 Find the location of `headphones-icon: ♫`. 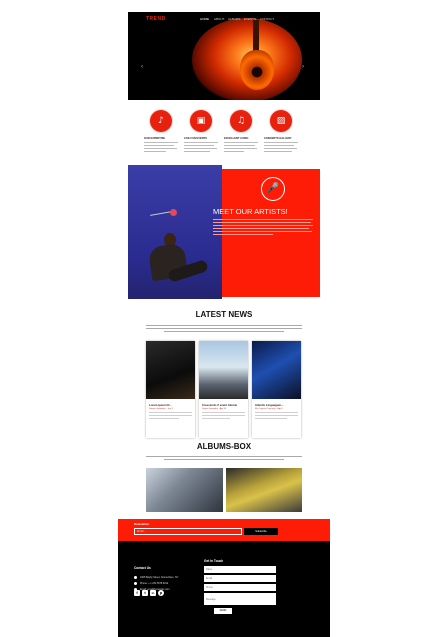

headphones-icon: ♫ is located at coordinates (241, 121).